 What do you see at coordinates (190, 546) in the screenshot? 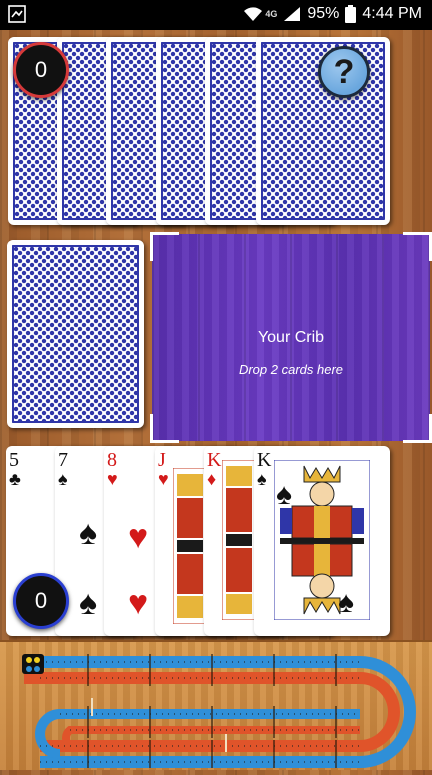
I see `jack-illustration` at bounding box center [190, 546].